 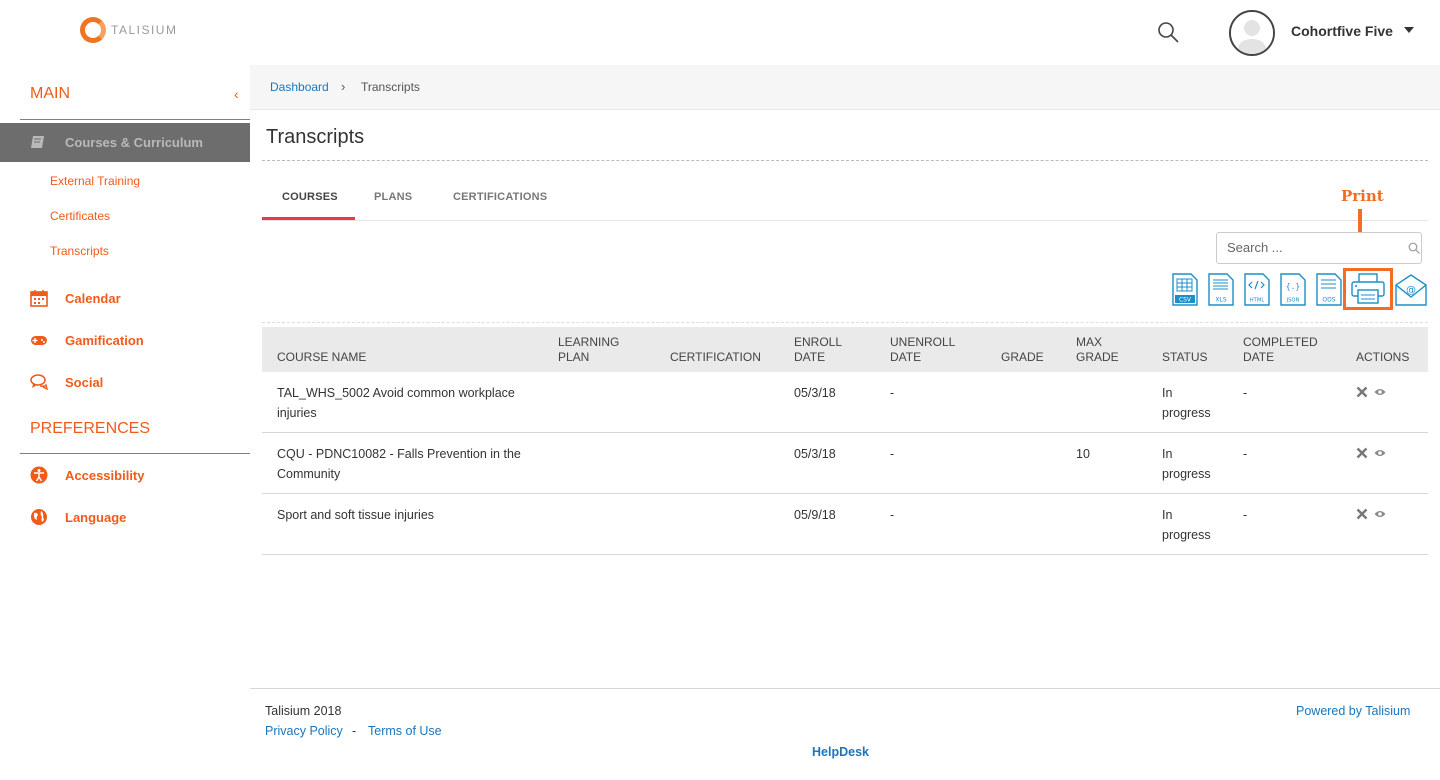 I want to click on breadcrumb: Dashboard › Transcripts, so click(x=845, y=87).